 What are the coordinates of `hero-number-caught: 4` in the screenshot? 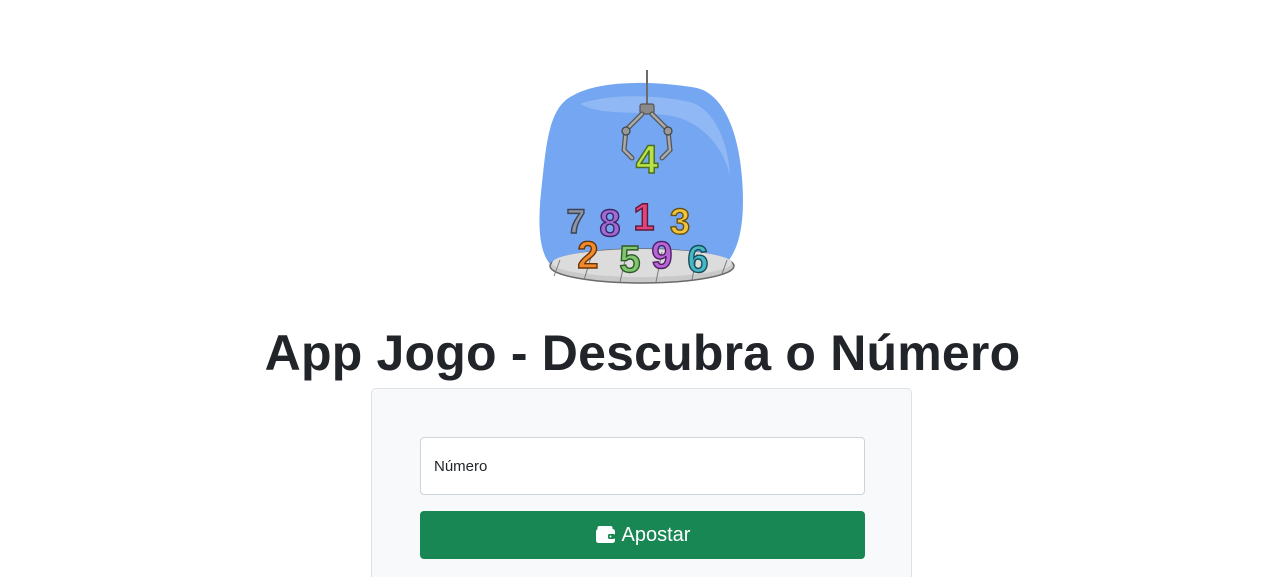 It's located at (647, 160).